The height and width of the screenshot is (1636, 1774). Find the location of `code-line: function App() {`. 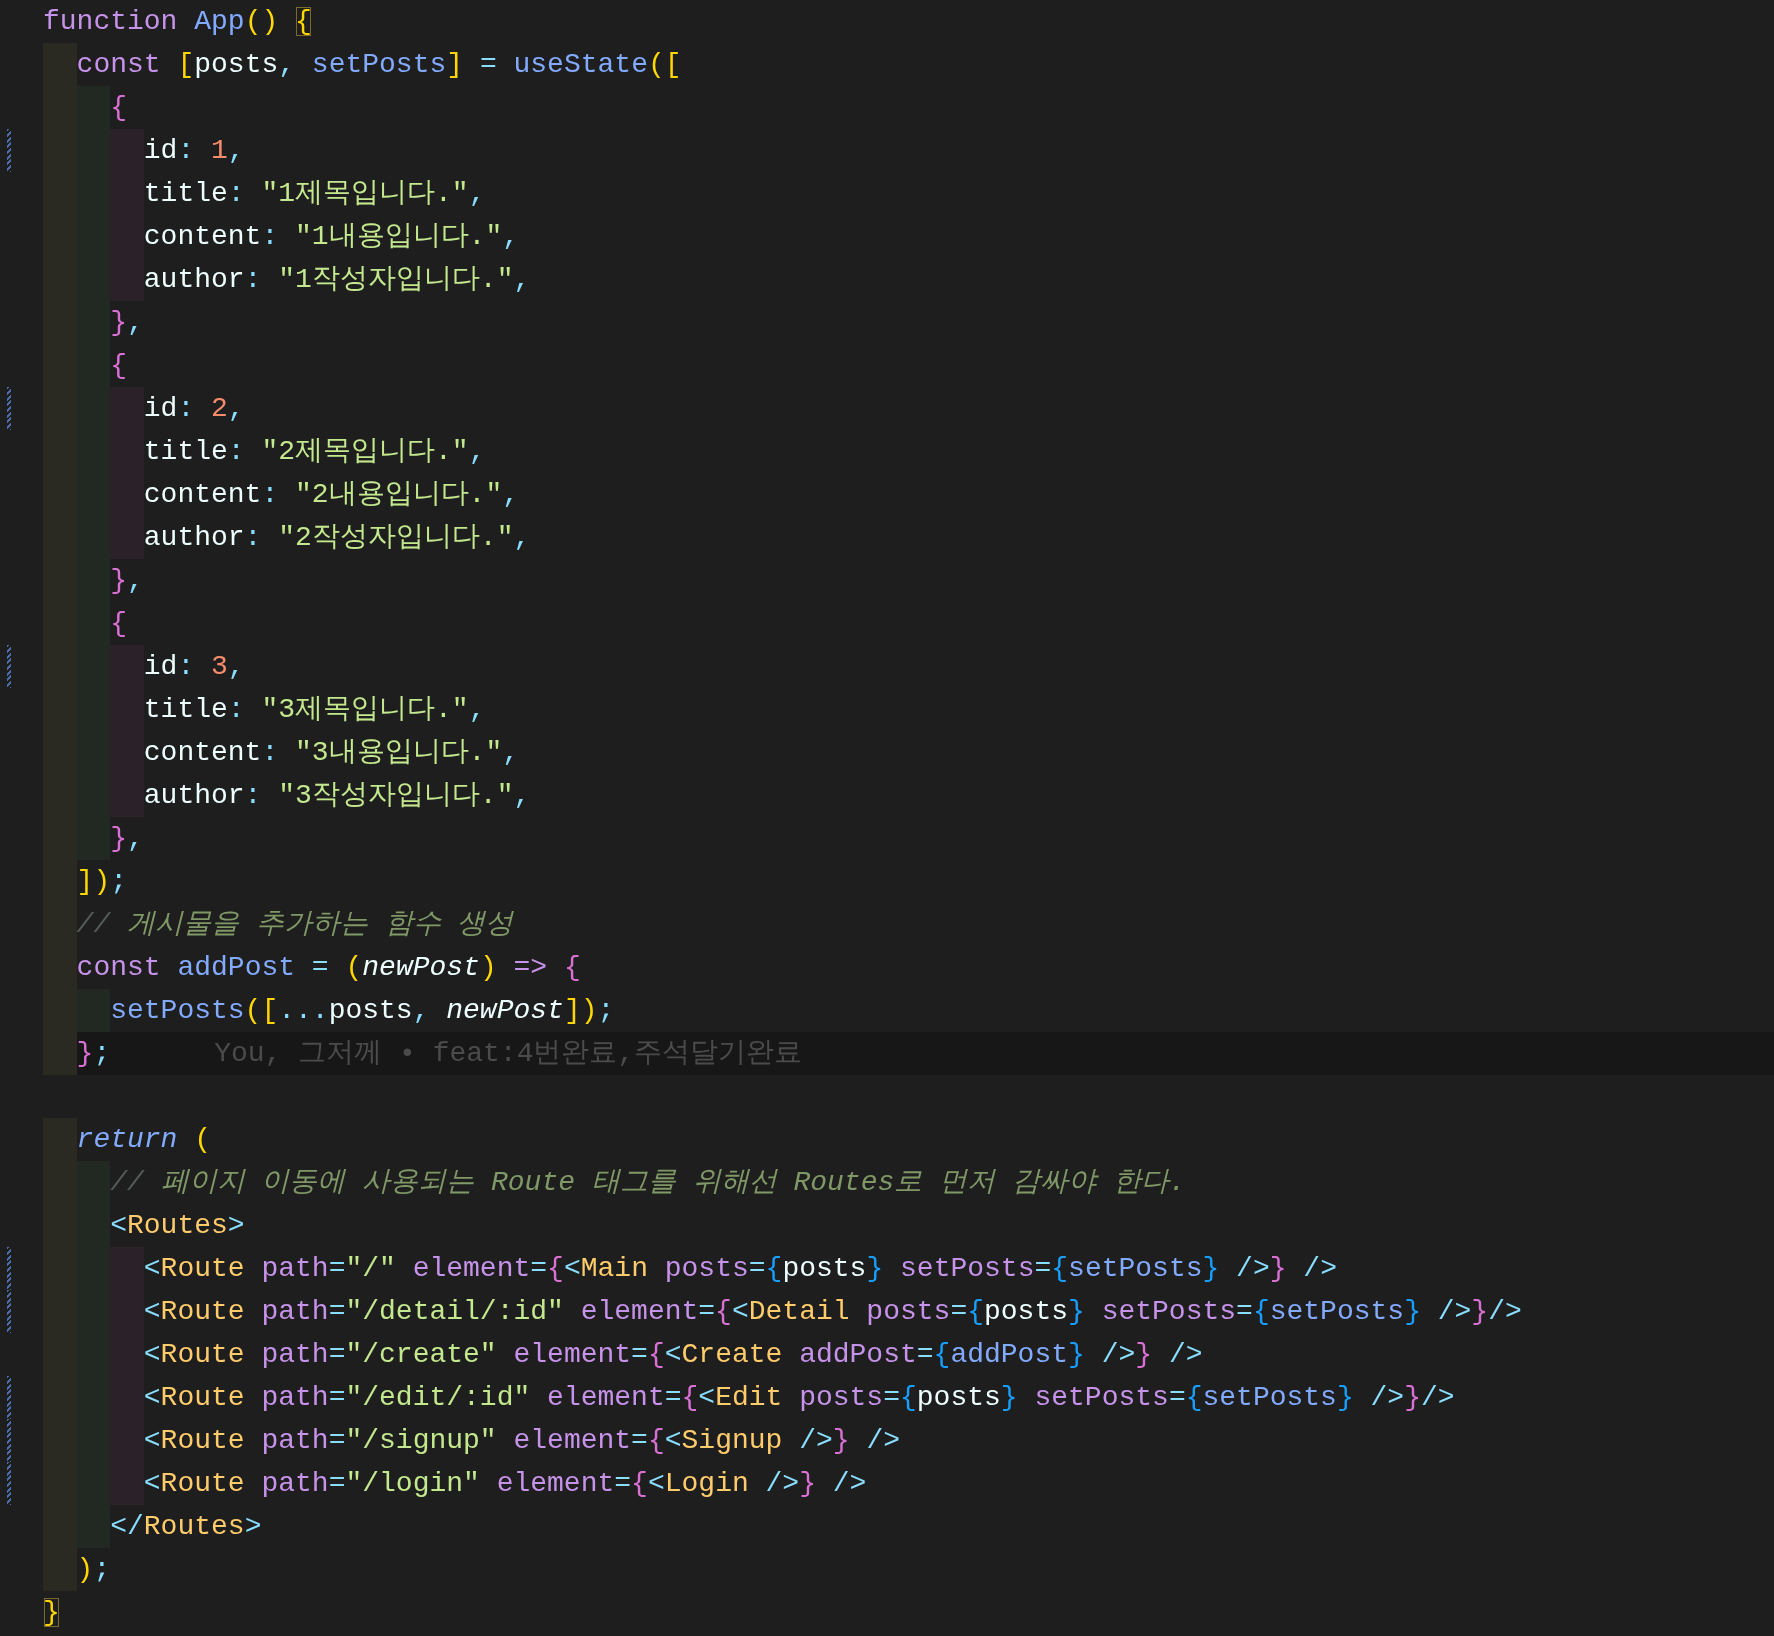

code-line: function App() { is located at coordinates (177, 22).